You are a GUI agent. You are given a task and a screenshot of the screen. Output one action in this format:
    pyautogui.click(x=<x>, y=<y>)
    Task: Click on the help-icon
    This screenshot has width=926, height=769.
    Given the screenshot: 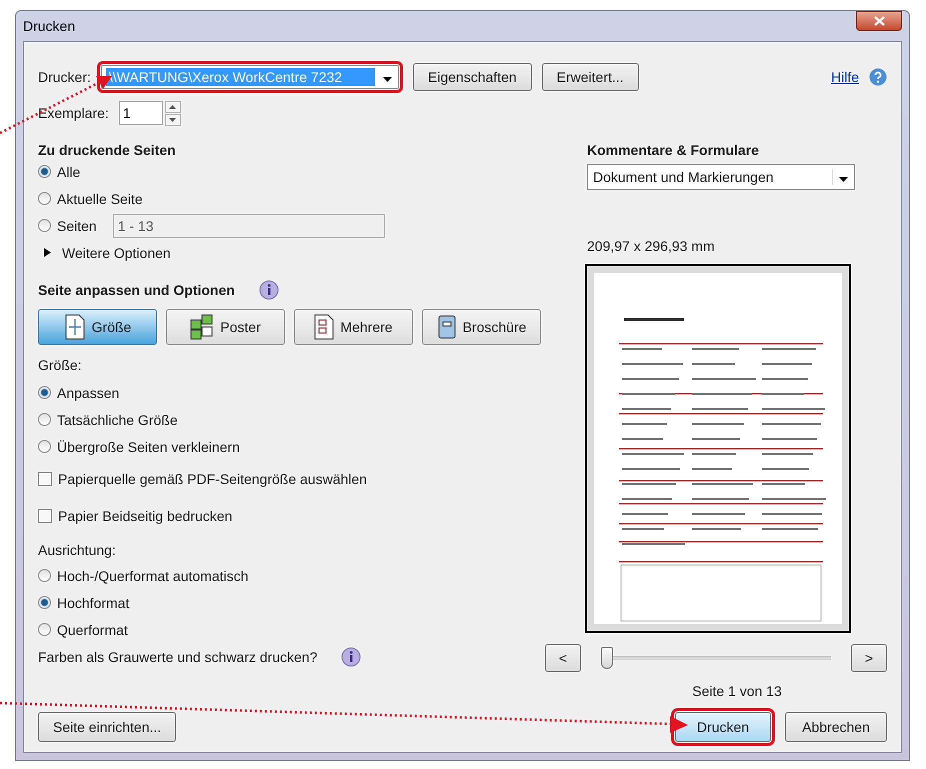 What is the action you would take?
    pyautogui.click(x=878, y=77)
    